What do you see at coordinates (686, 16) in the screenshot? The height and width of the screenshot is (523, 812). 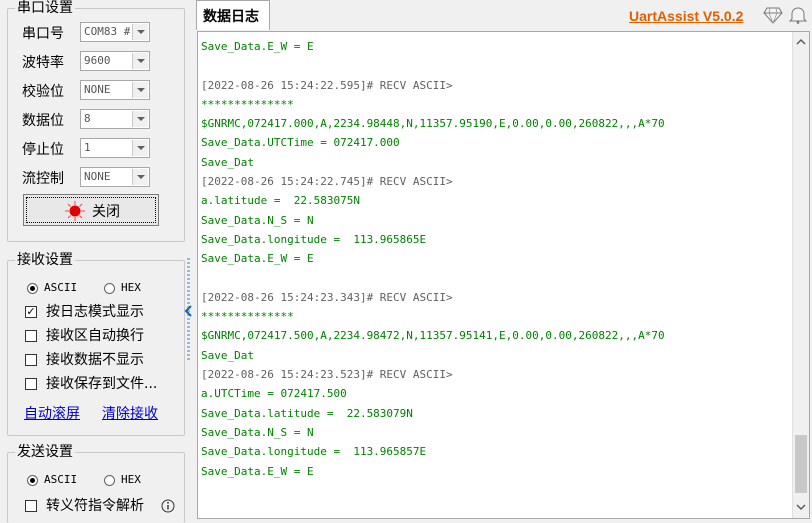 I see `app-title-link: UartAssist V5.0.2` at bounding box center [686, 16].